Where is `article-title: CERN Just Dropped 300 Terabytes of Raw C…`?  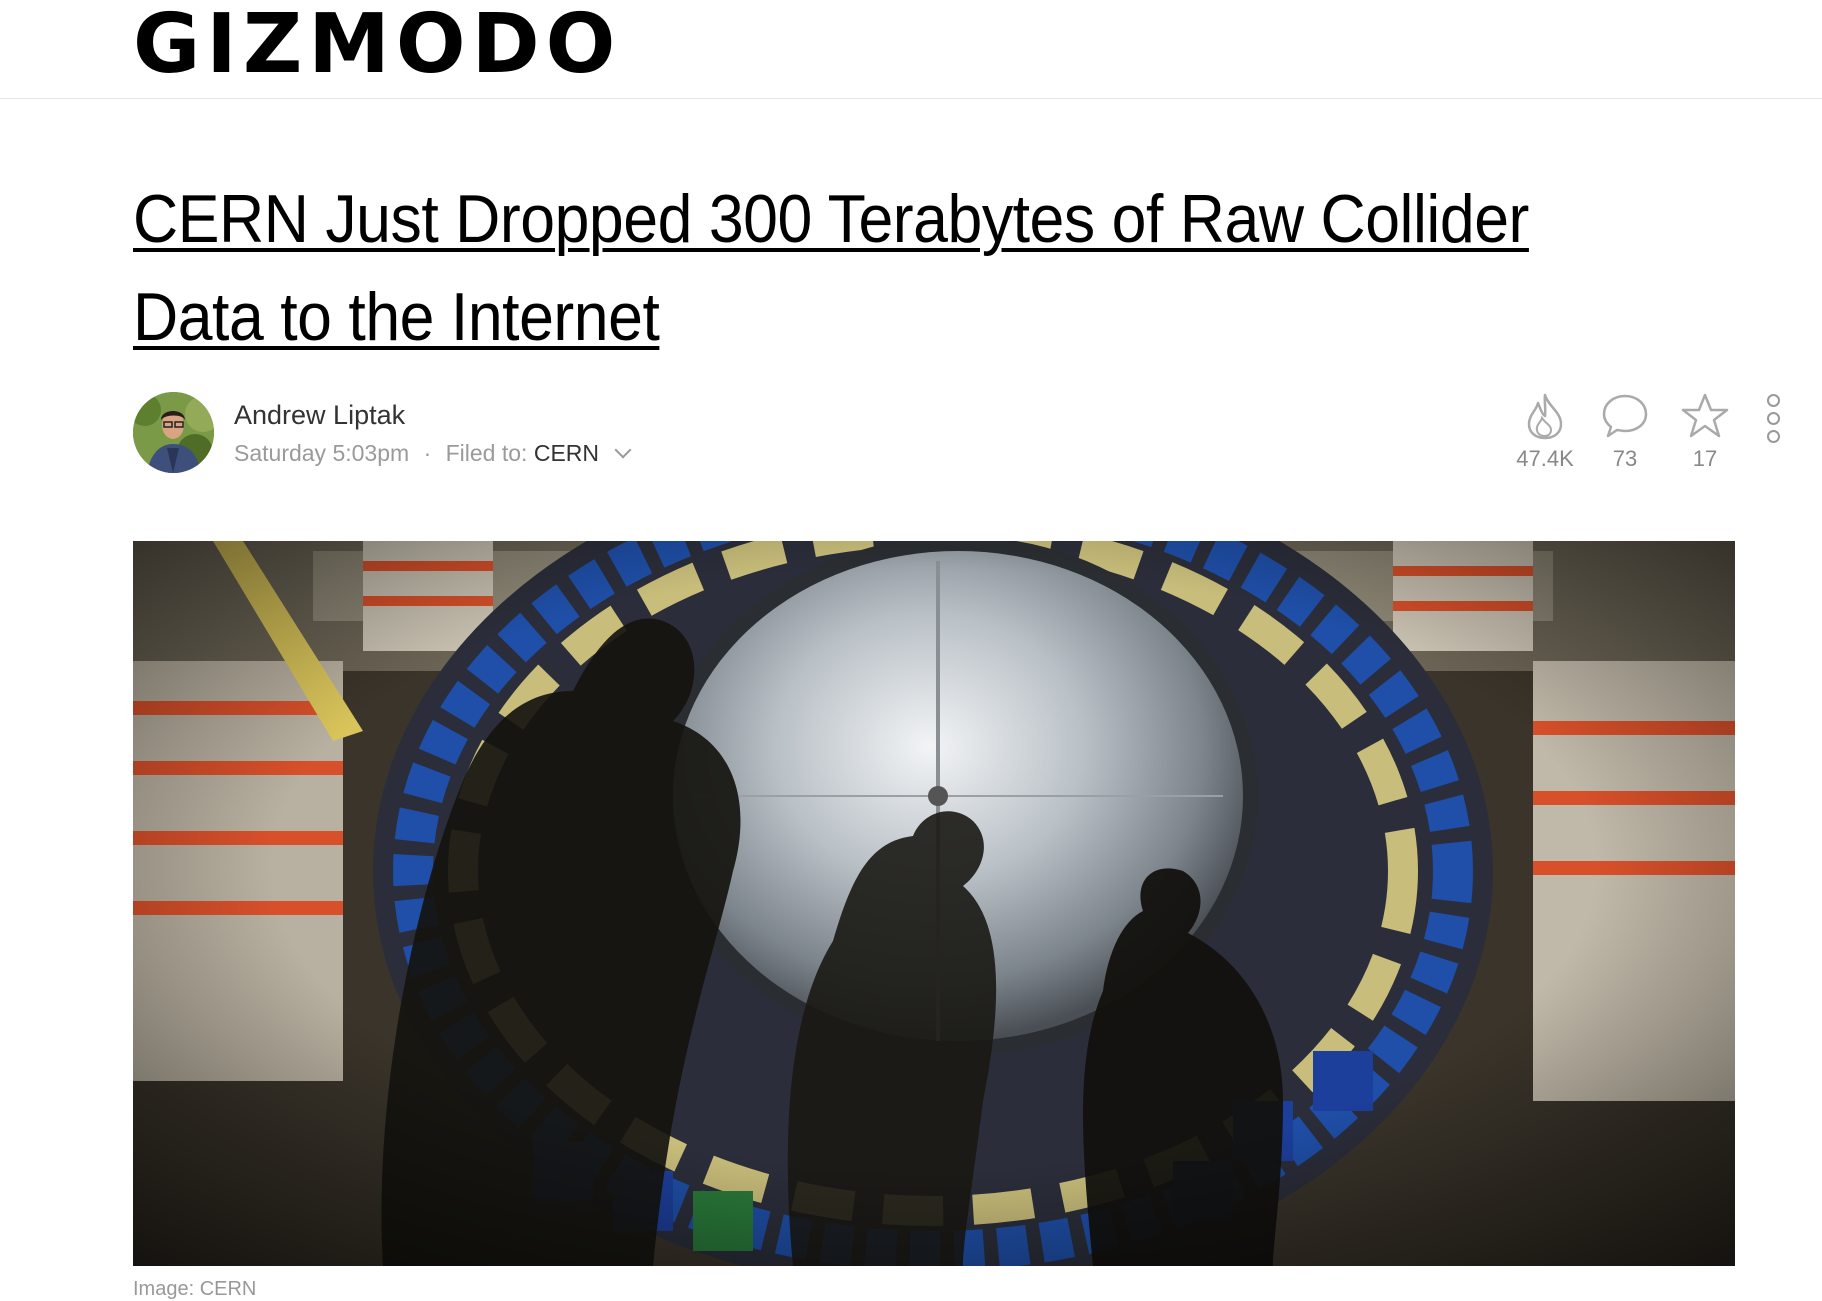 article-title: CERN Just Dropped 300 Terabytes of Raw C… is located at coordinates (878, 268).